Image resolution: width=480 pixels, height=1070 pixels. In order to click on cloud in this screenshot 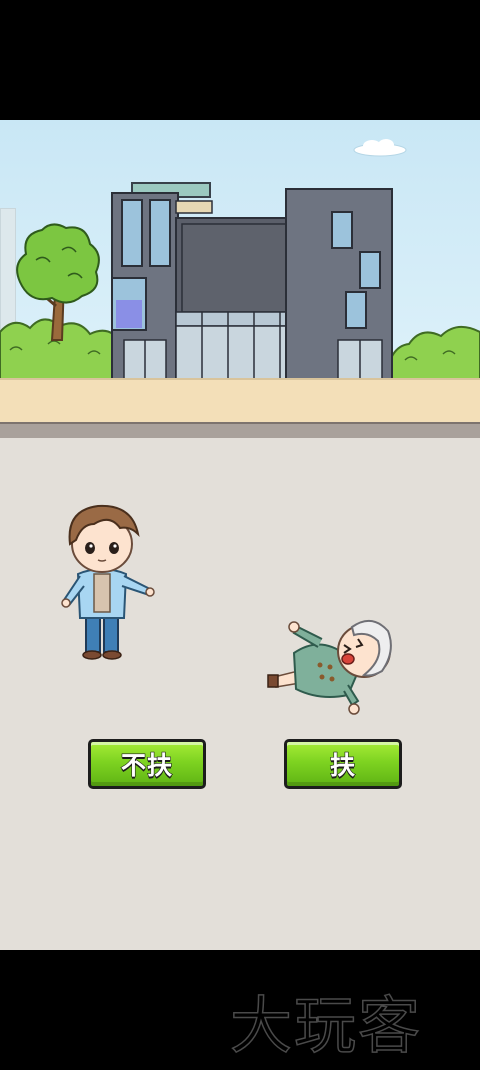, I will do `click(380, 148)`.